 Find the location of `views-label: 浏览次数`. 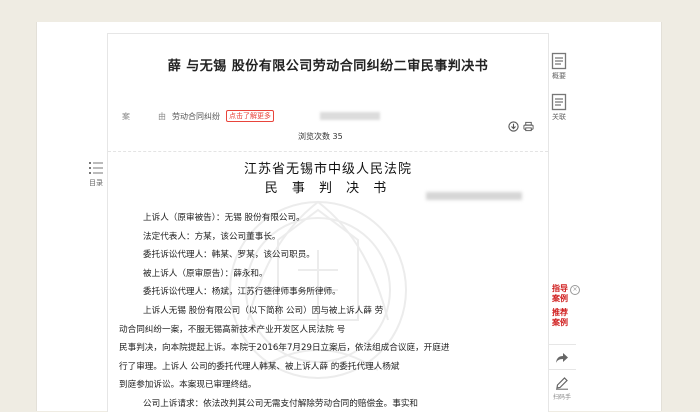

views-label: 浏览次数 is located at coordinates (314, 136).